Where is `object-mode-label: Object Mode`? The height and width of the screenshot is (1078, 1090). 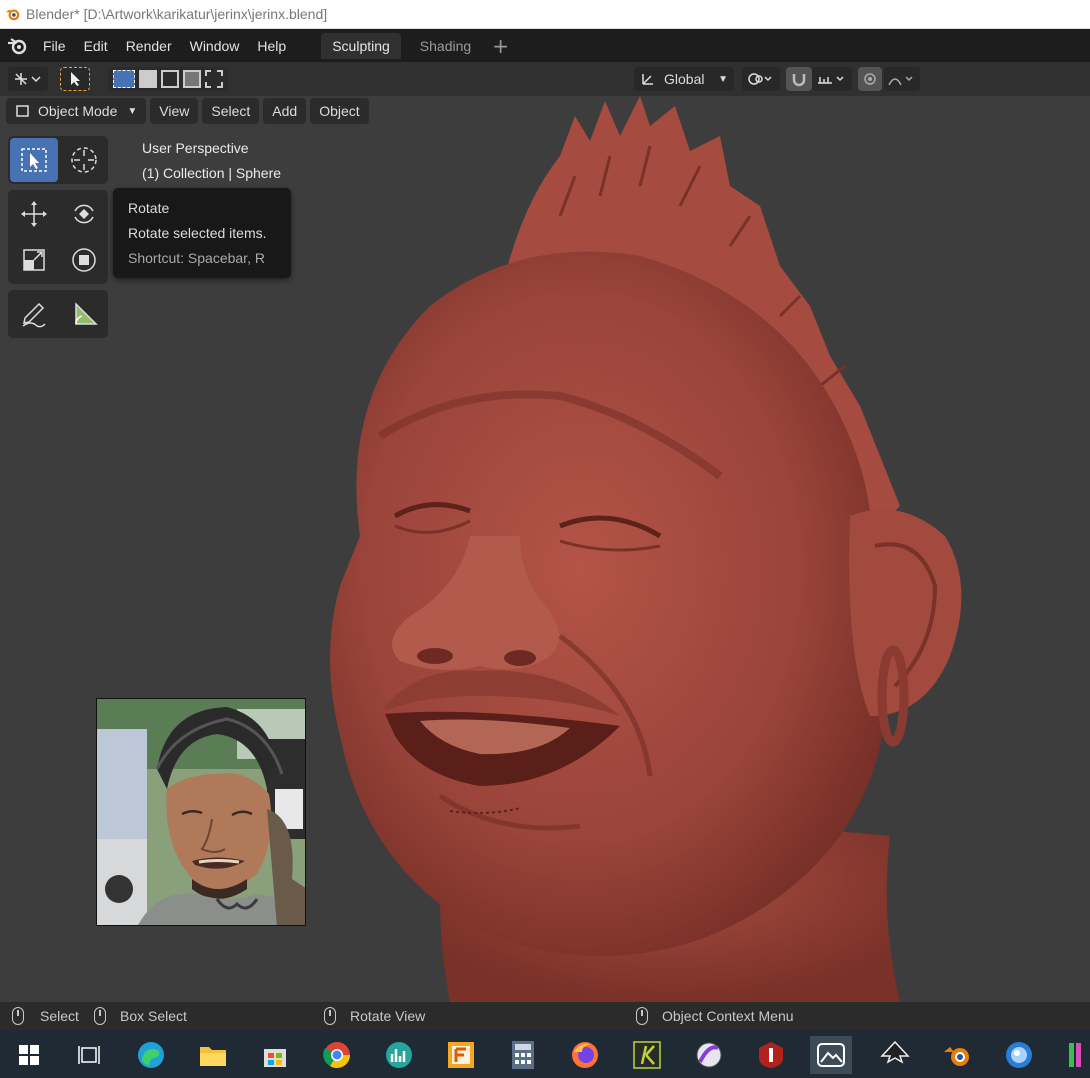 object-mode-label: Object Mode is located at coordinates (78, 111).